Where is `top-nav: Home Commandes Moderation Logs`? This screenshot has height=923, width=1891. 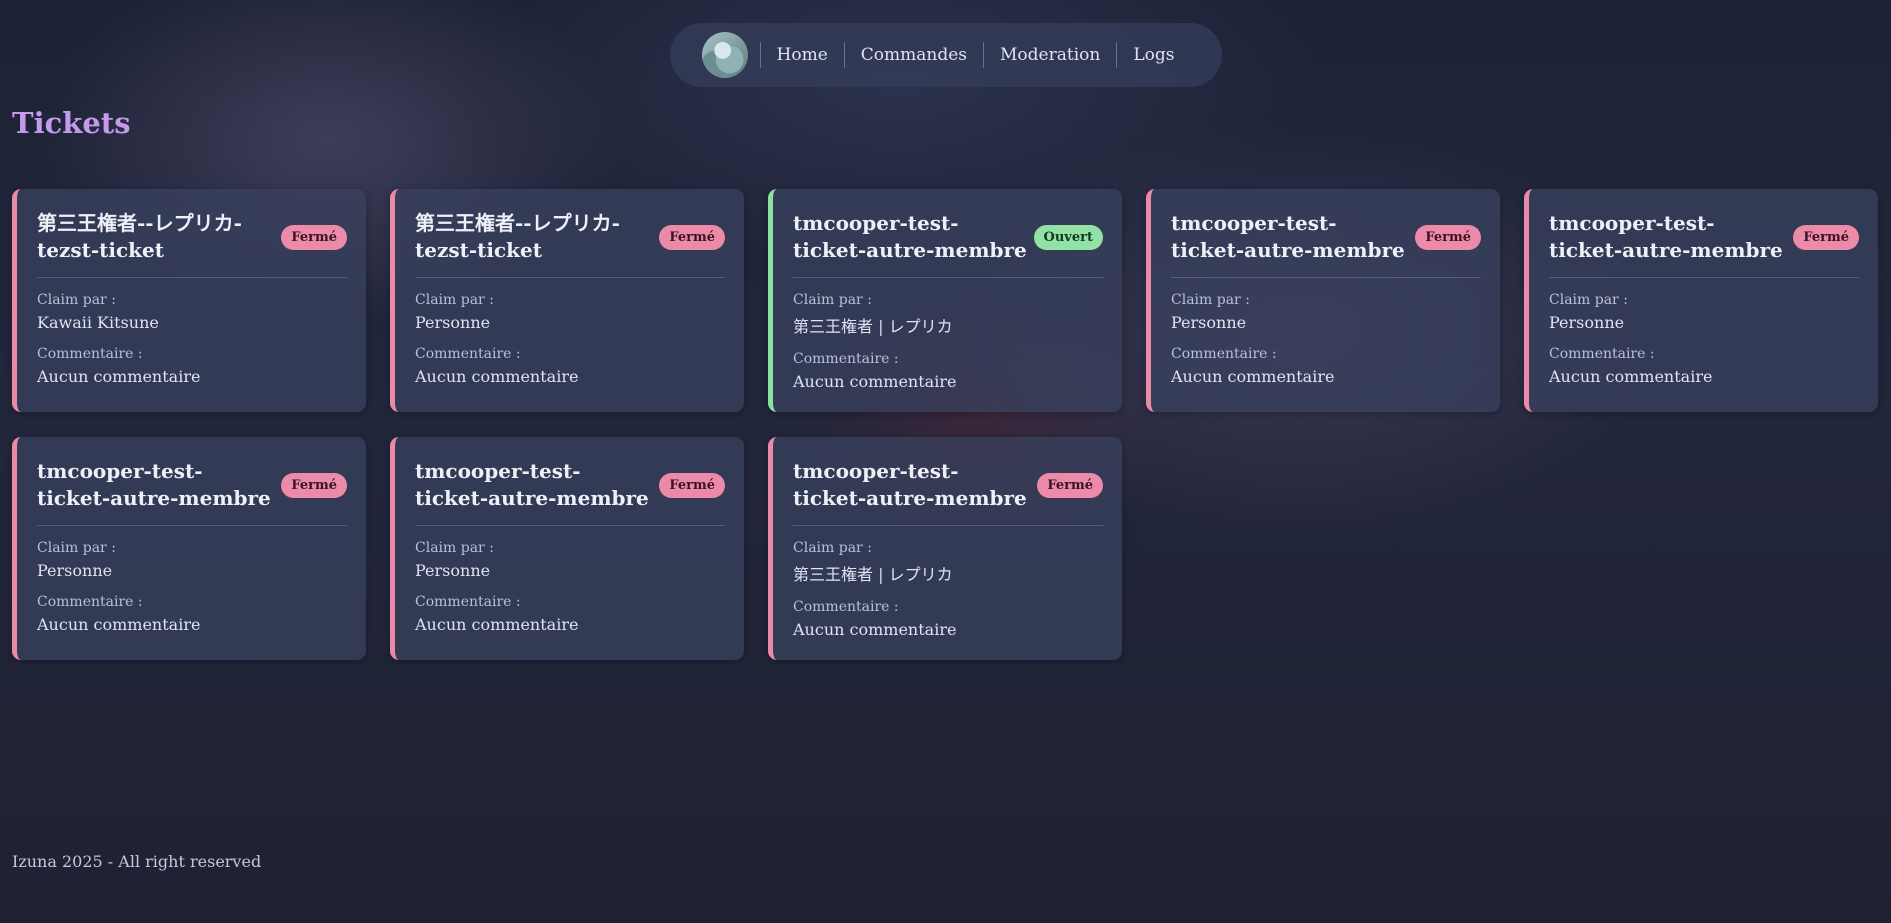 top-nav: Home Commandes Moderation Logs is located at coordinates (946, 55).